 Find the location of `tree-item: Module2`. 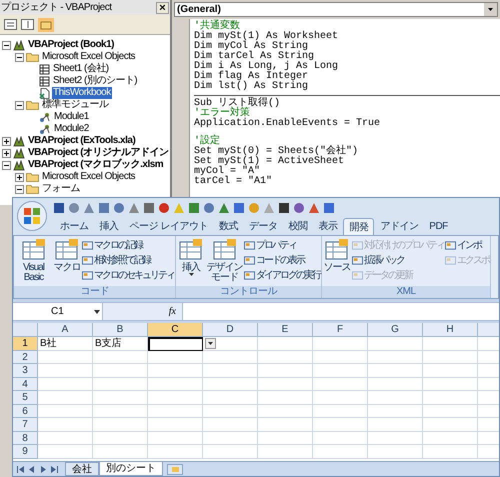

tree-item: Module2 is located at coordinates (71, 129).